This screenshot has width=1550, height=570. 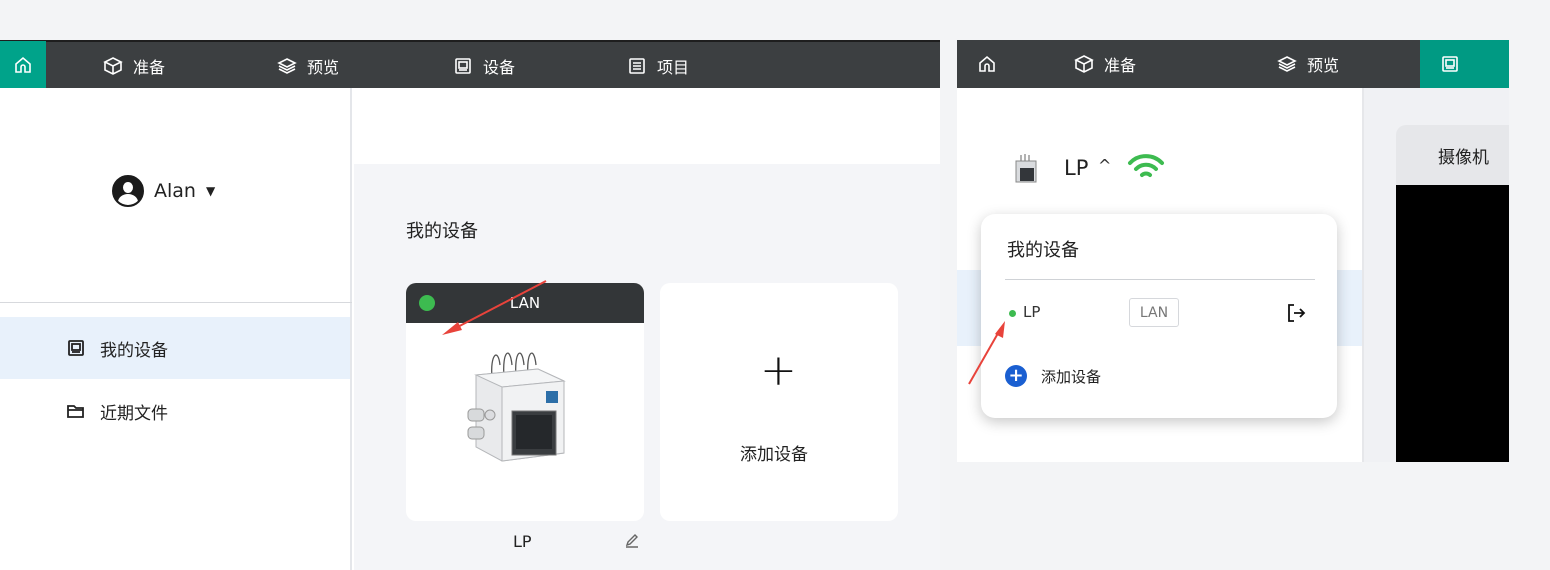 I want to click on top-nav-bar: 准备 预览 设备 项目, so click(x=470, y=65).